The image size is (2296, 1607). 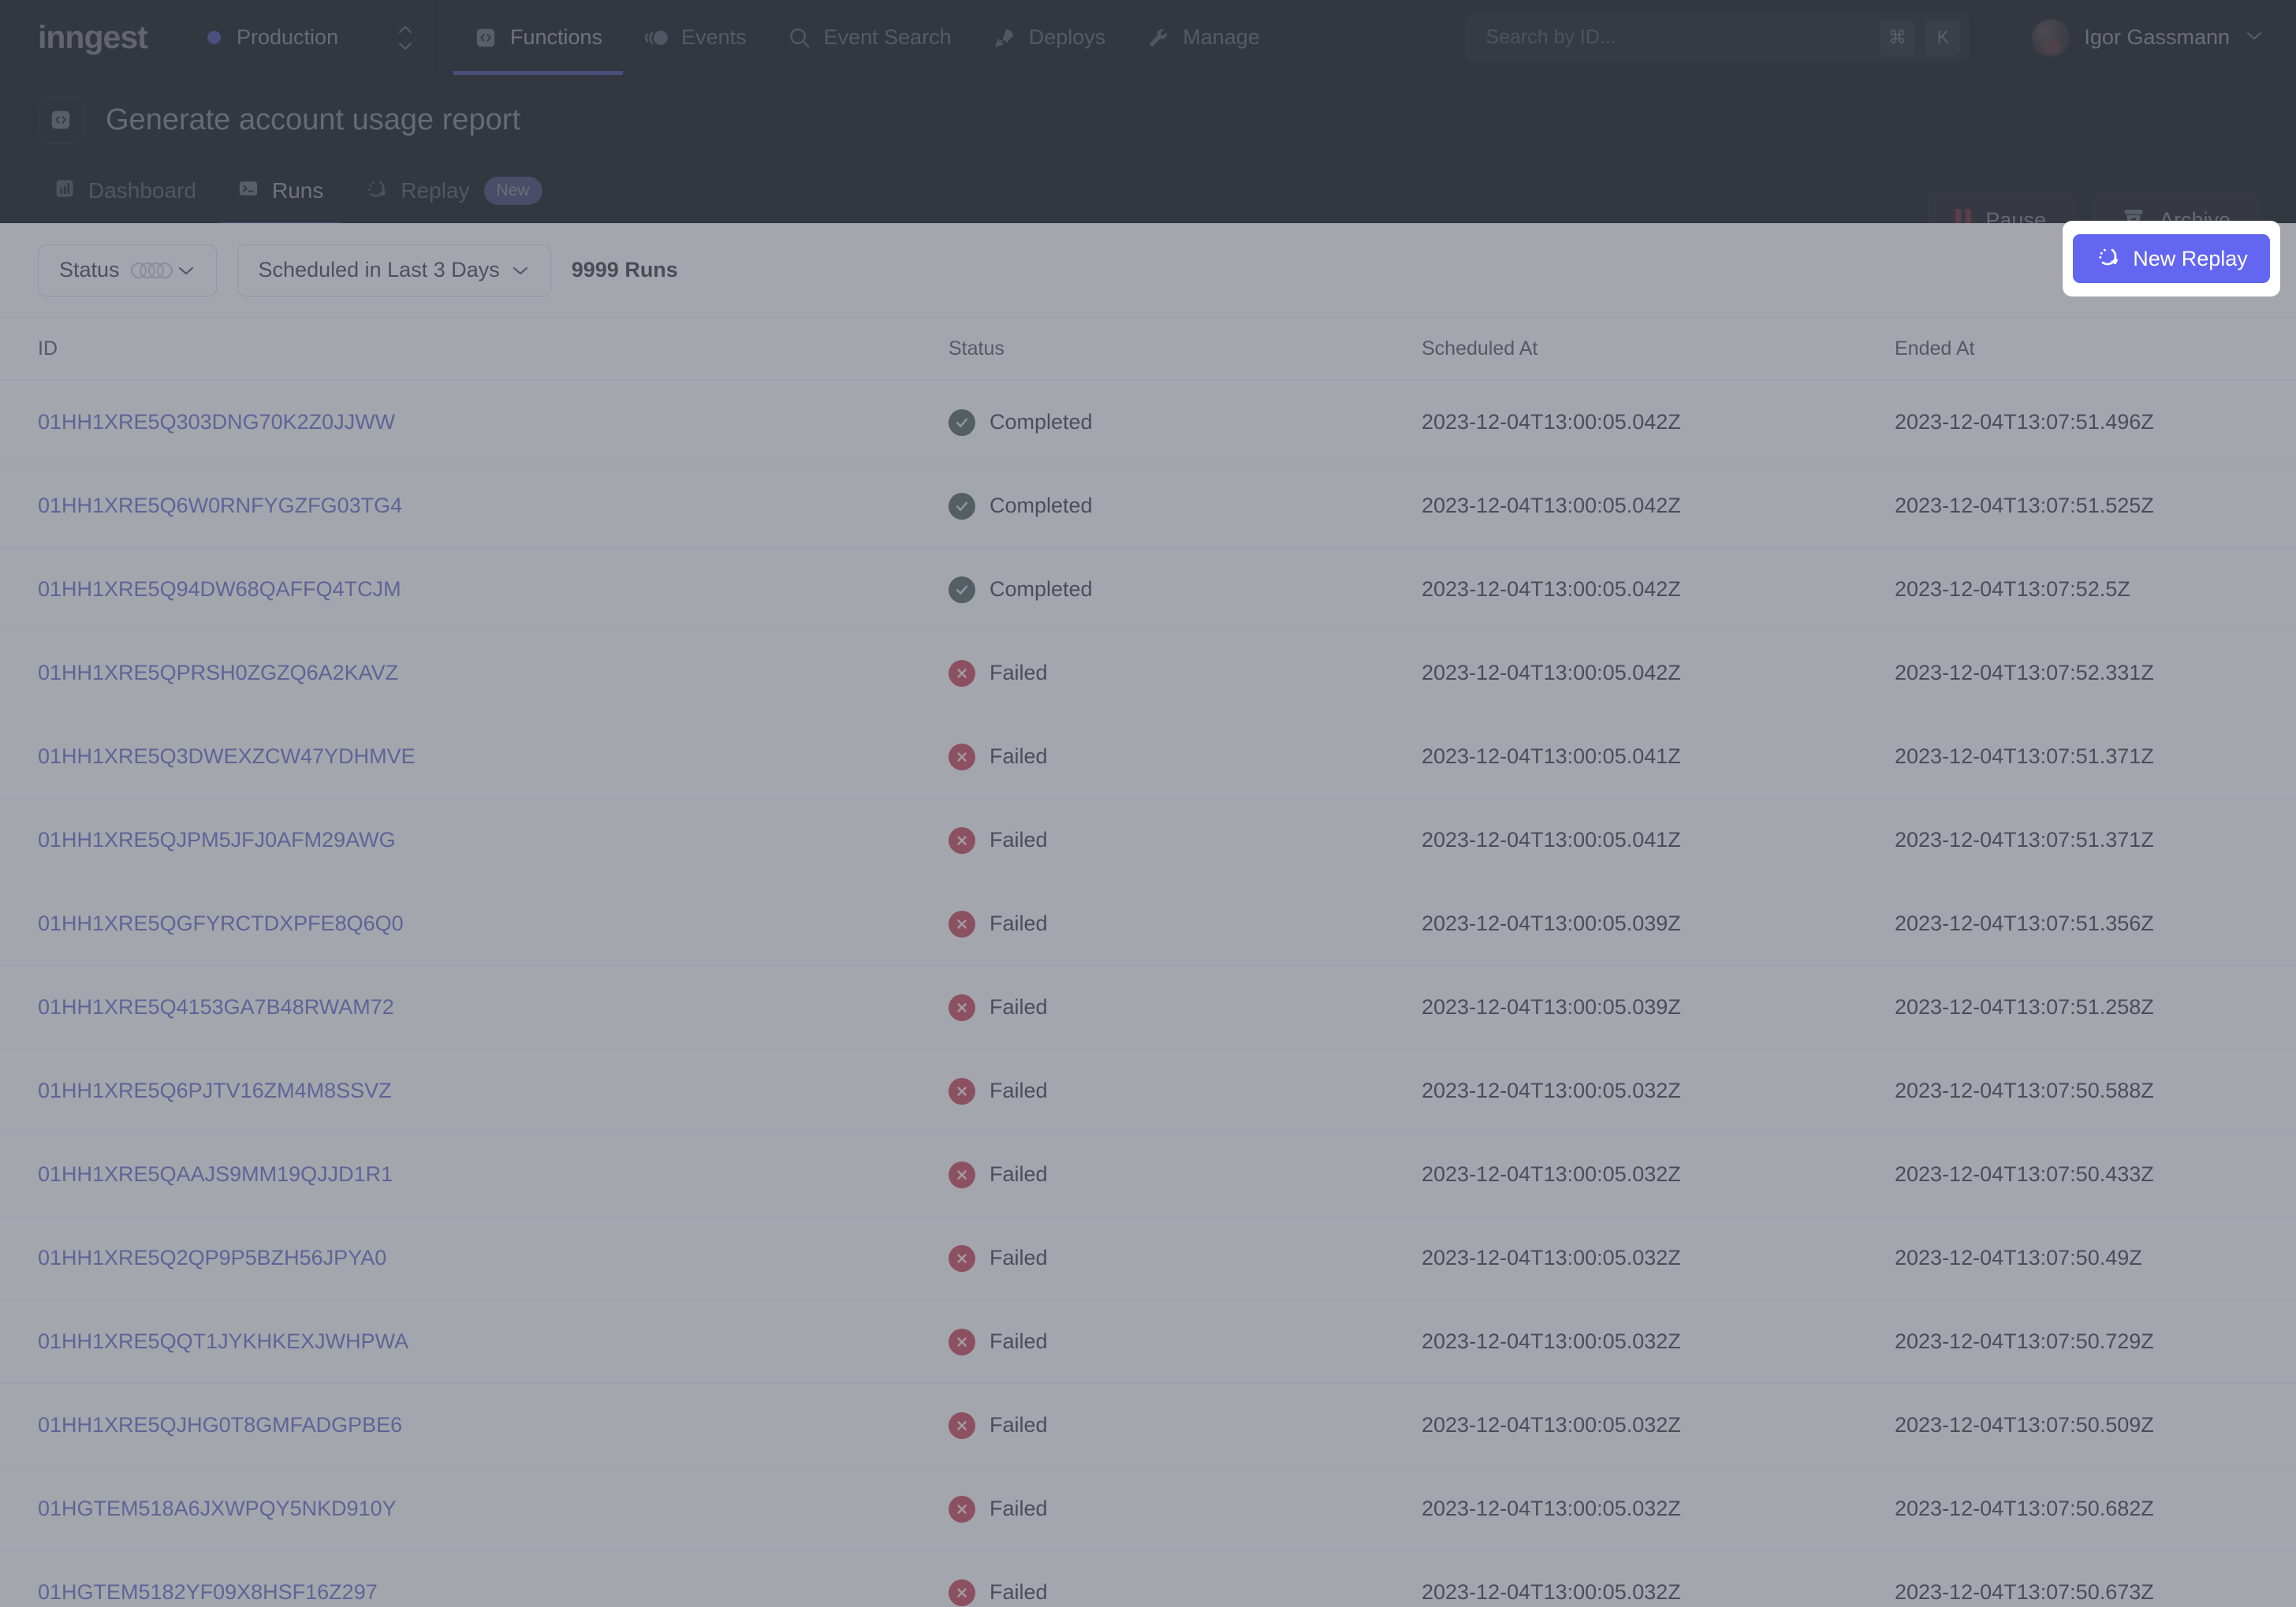 I want to click on run-id-link: 01HH1XRE5Q6PJTV16ZM4M8SSVZ, so click(x=215, y=1090).